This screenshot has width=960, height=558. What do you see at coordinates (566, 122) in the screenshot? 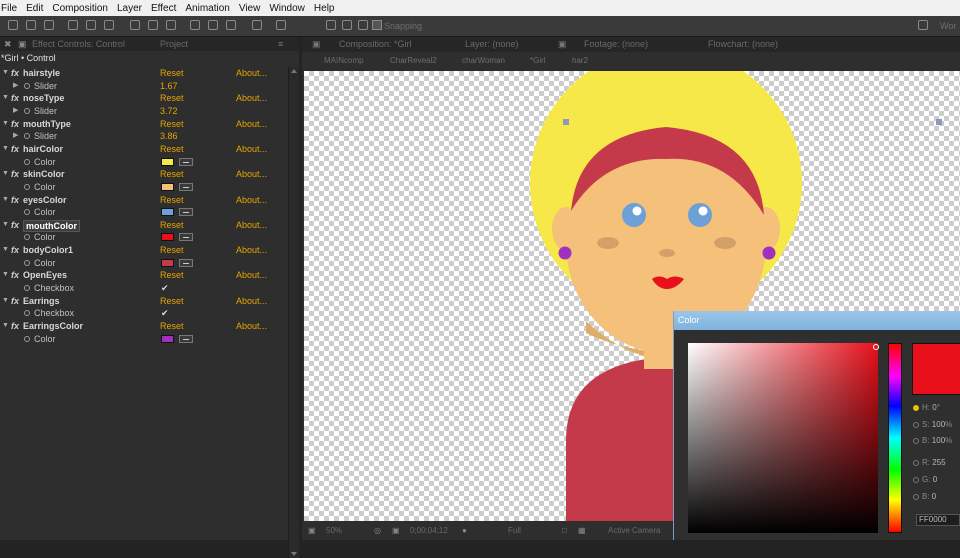
I see `anchor-point-handle` at bounding box center [566, 122].